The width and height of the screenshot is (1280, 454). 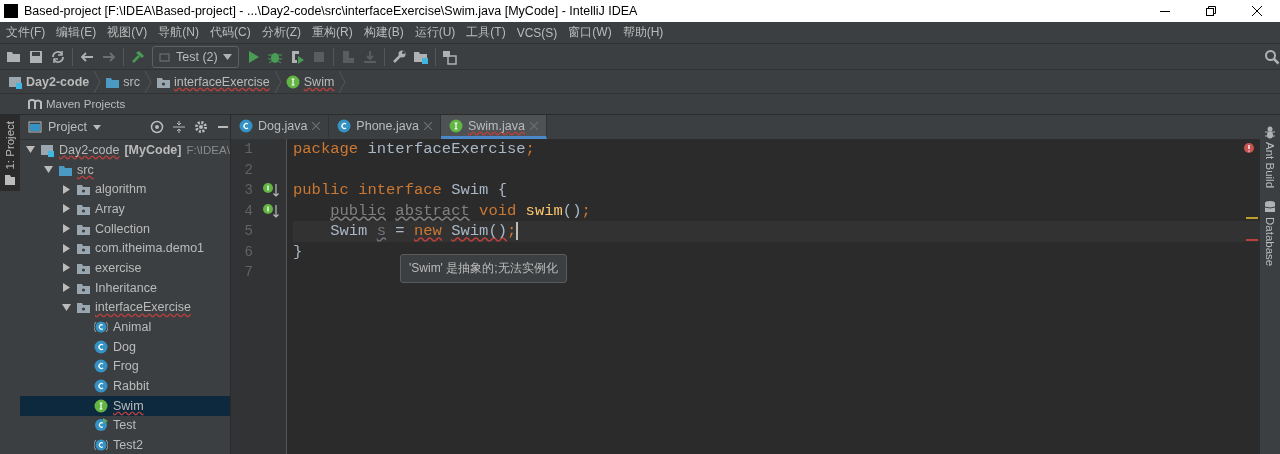 I want to click on side-tool-tab: Ant Build, so click(x=1270, y=157).